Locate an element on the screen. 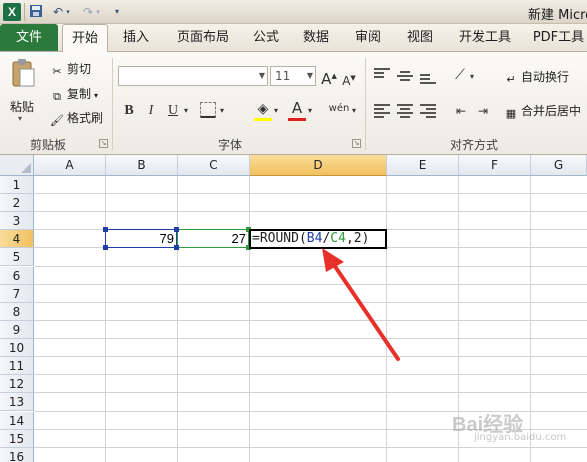 This screenshot has width=587, height=462. copy-label: 复制 is located at coordinates (79, 94).